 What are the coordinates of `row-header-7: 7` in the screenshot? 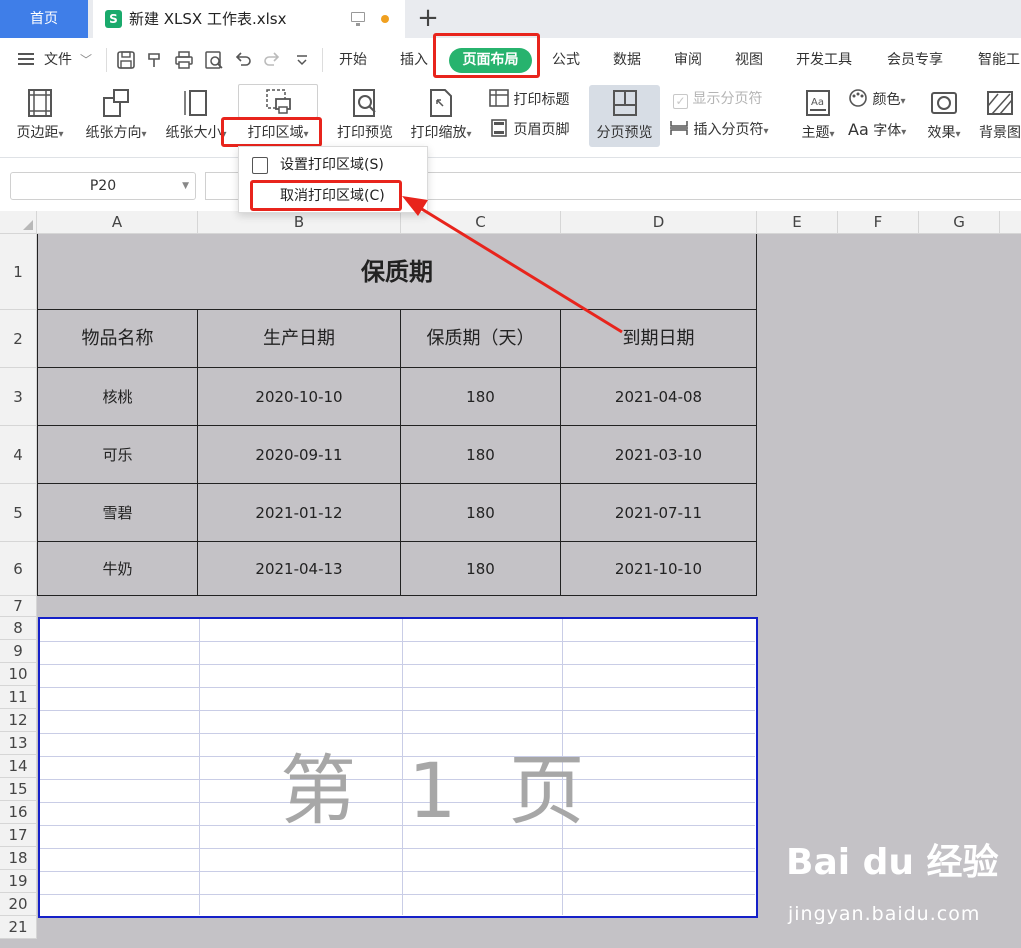 It's located at (18, 606).